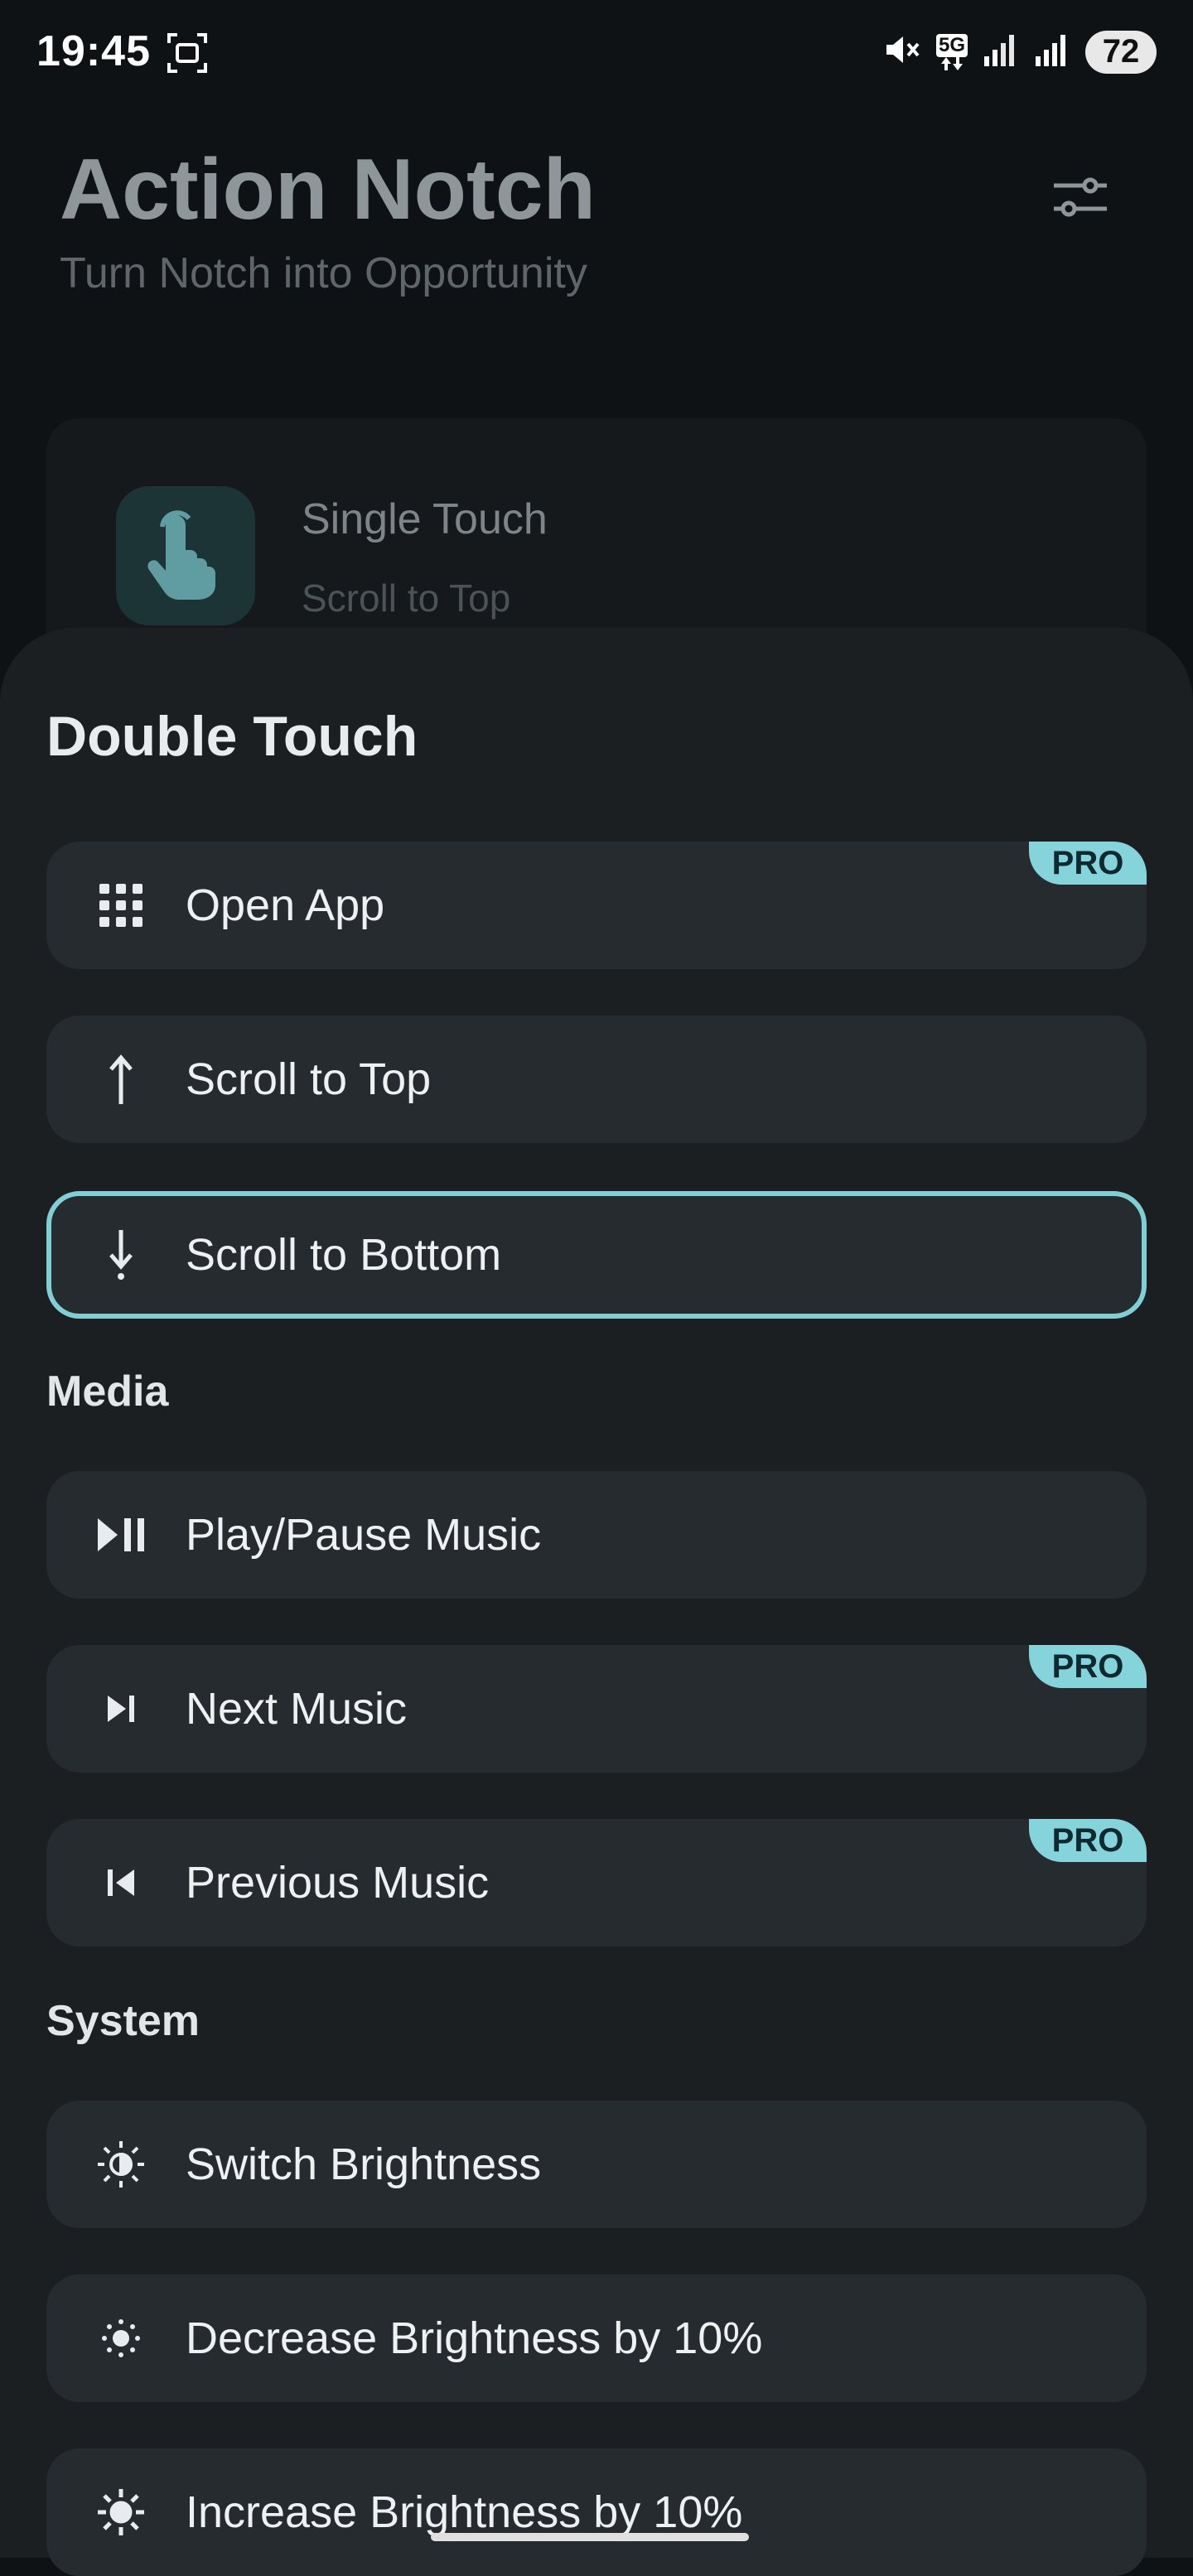 The image size is (1193, 2576). I want to click on skip-previous-icon, so click(120, 1882).